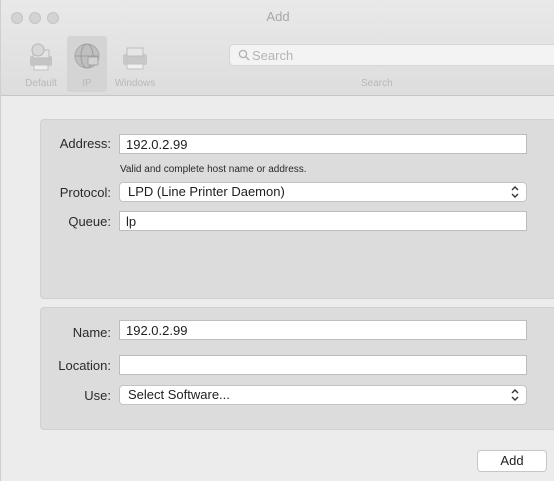  I want to click on search-field, so click(391, 55).